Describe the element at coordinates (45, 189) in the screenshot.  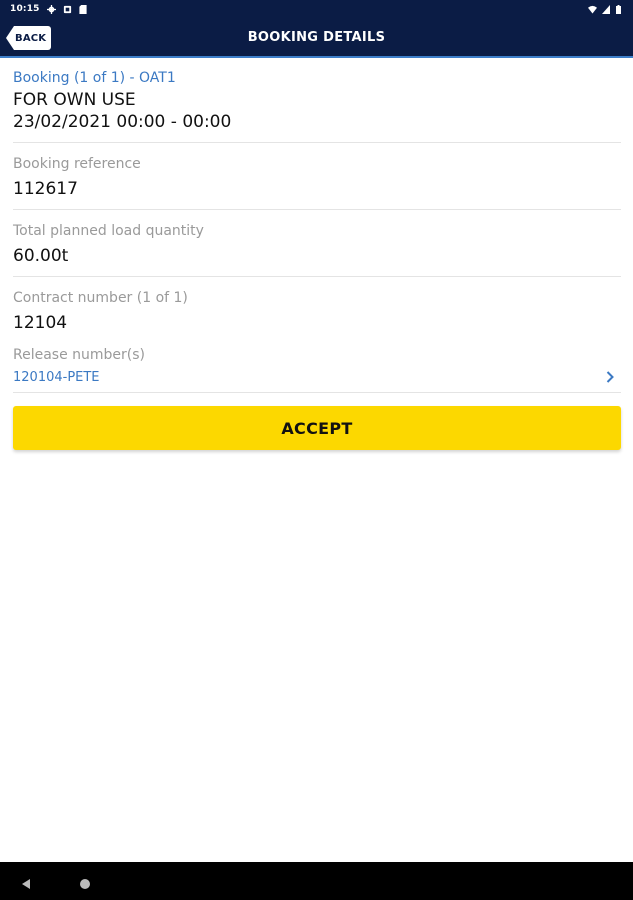
I see `booking-reference-value: 112617` at that location.